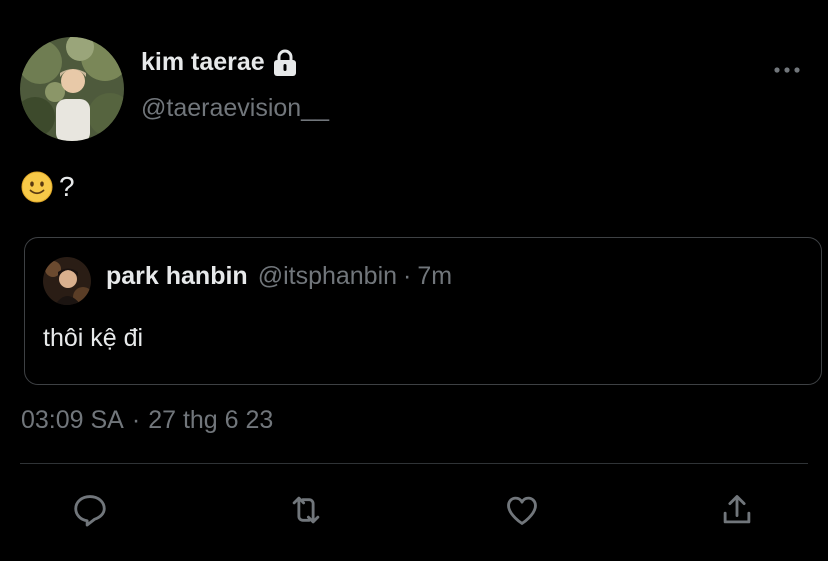 This screenshot has width=828, height=561. What do you see at coordinates (285, 63) in the screenshot?
I see `lock-icon` at bounding box center [285, 63].